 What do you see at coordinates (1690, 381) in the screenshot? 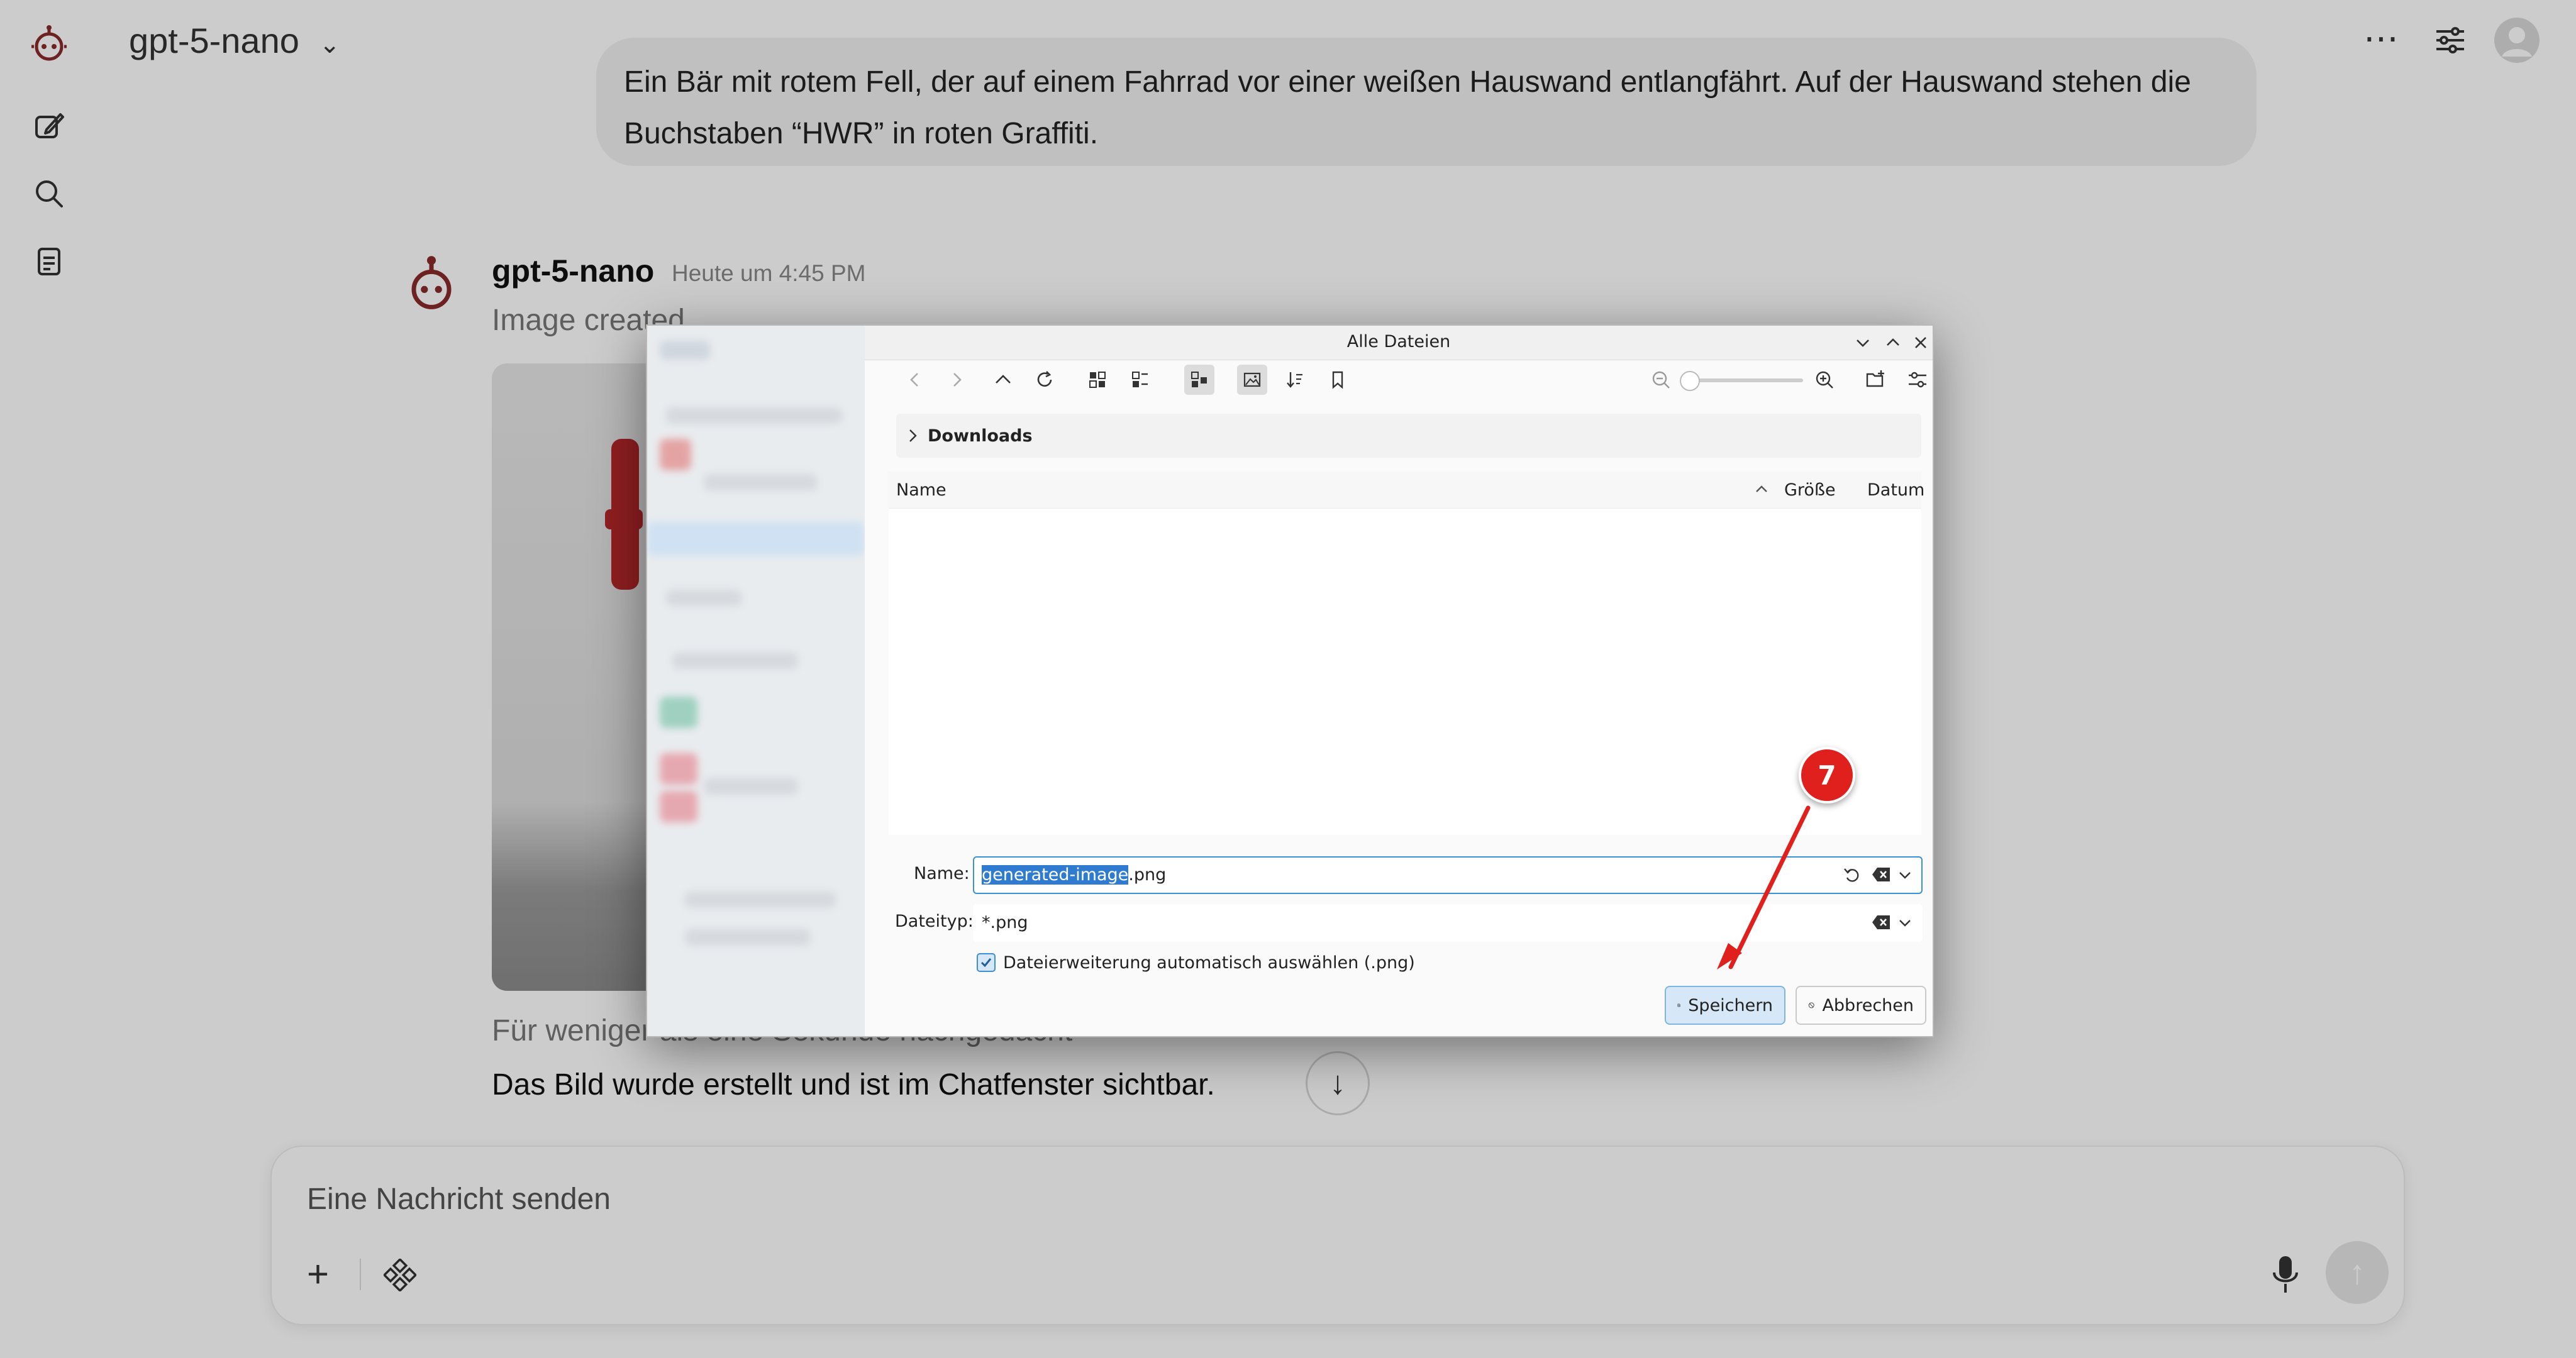
I see `zoom-slider-handle` at bounding box center [1690, 381].